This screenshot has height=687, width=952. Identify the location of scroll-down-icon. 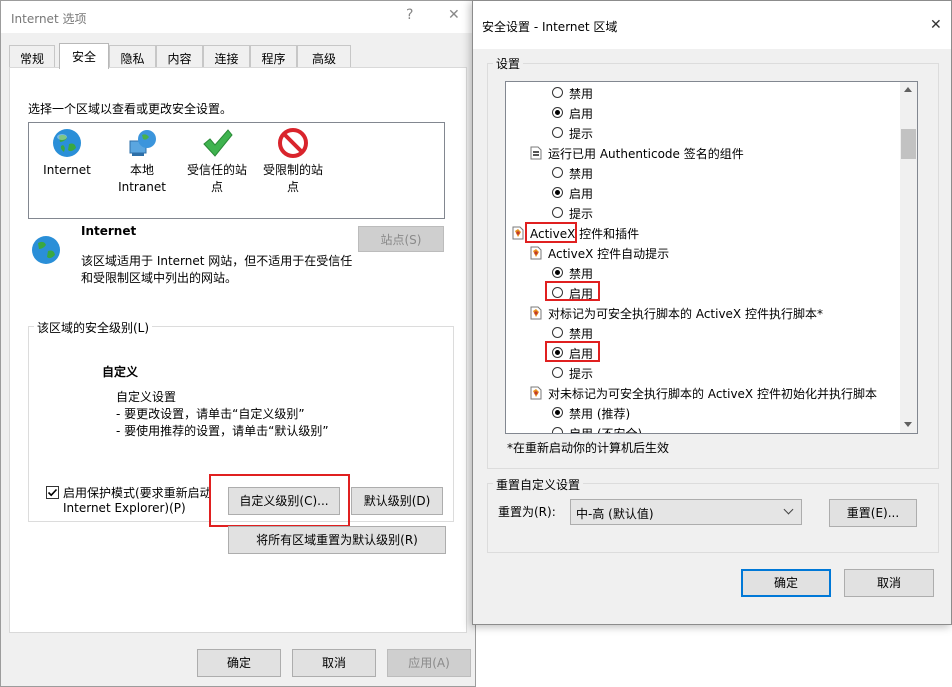
(908, 424).